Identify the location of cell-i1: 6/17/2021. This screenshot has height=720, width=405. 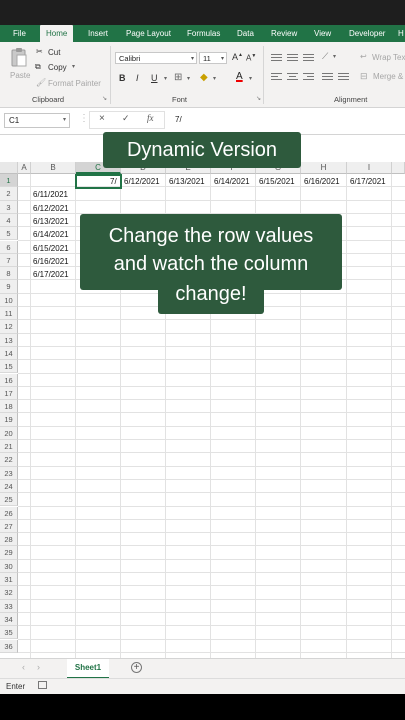
(368, 181).